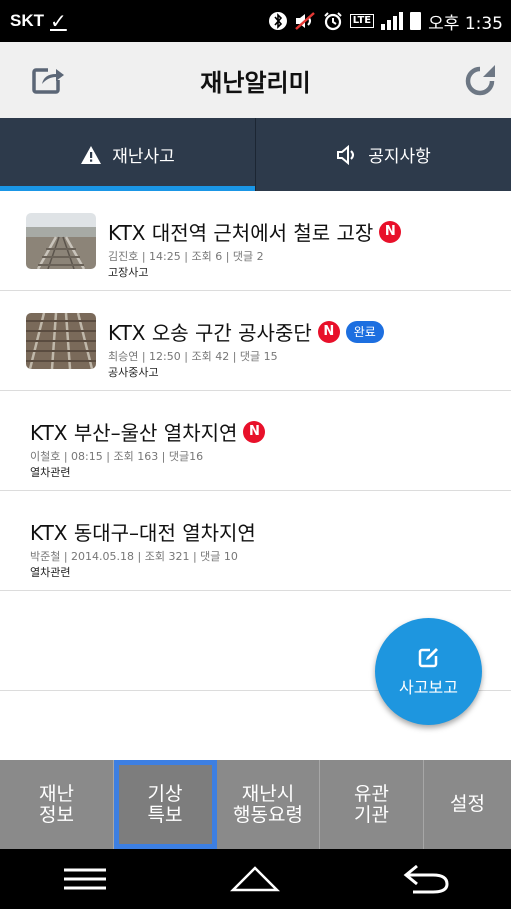  Describe the element at coordinates (371, 793) in the screenshot. I see `menu-label-line1: 유관` at that location.